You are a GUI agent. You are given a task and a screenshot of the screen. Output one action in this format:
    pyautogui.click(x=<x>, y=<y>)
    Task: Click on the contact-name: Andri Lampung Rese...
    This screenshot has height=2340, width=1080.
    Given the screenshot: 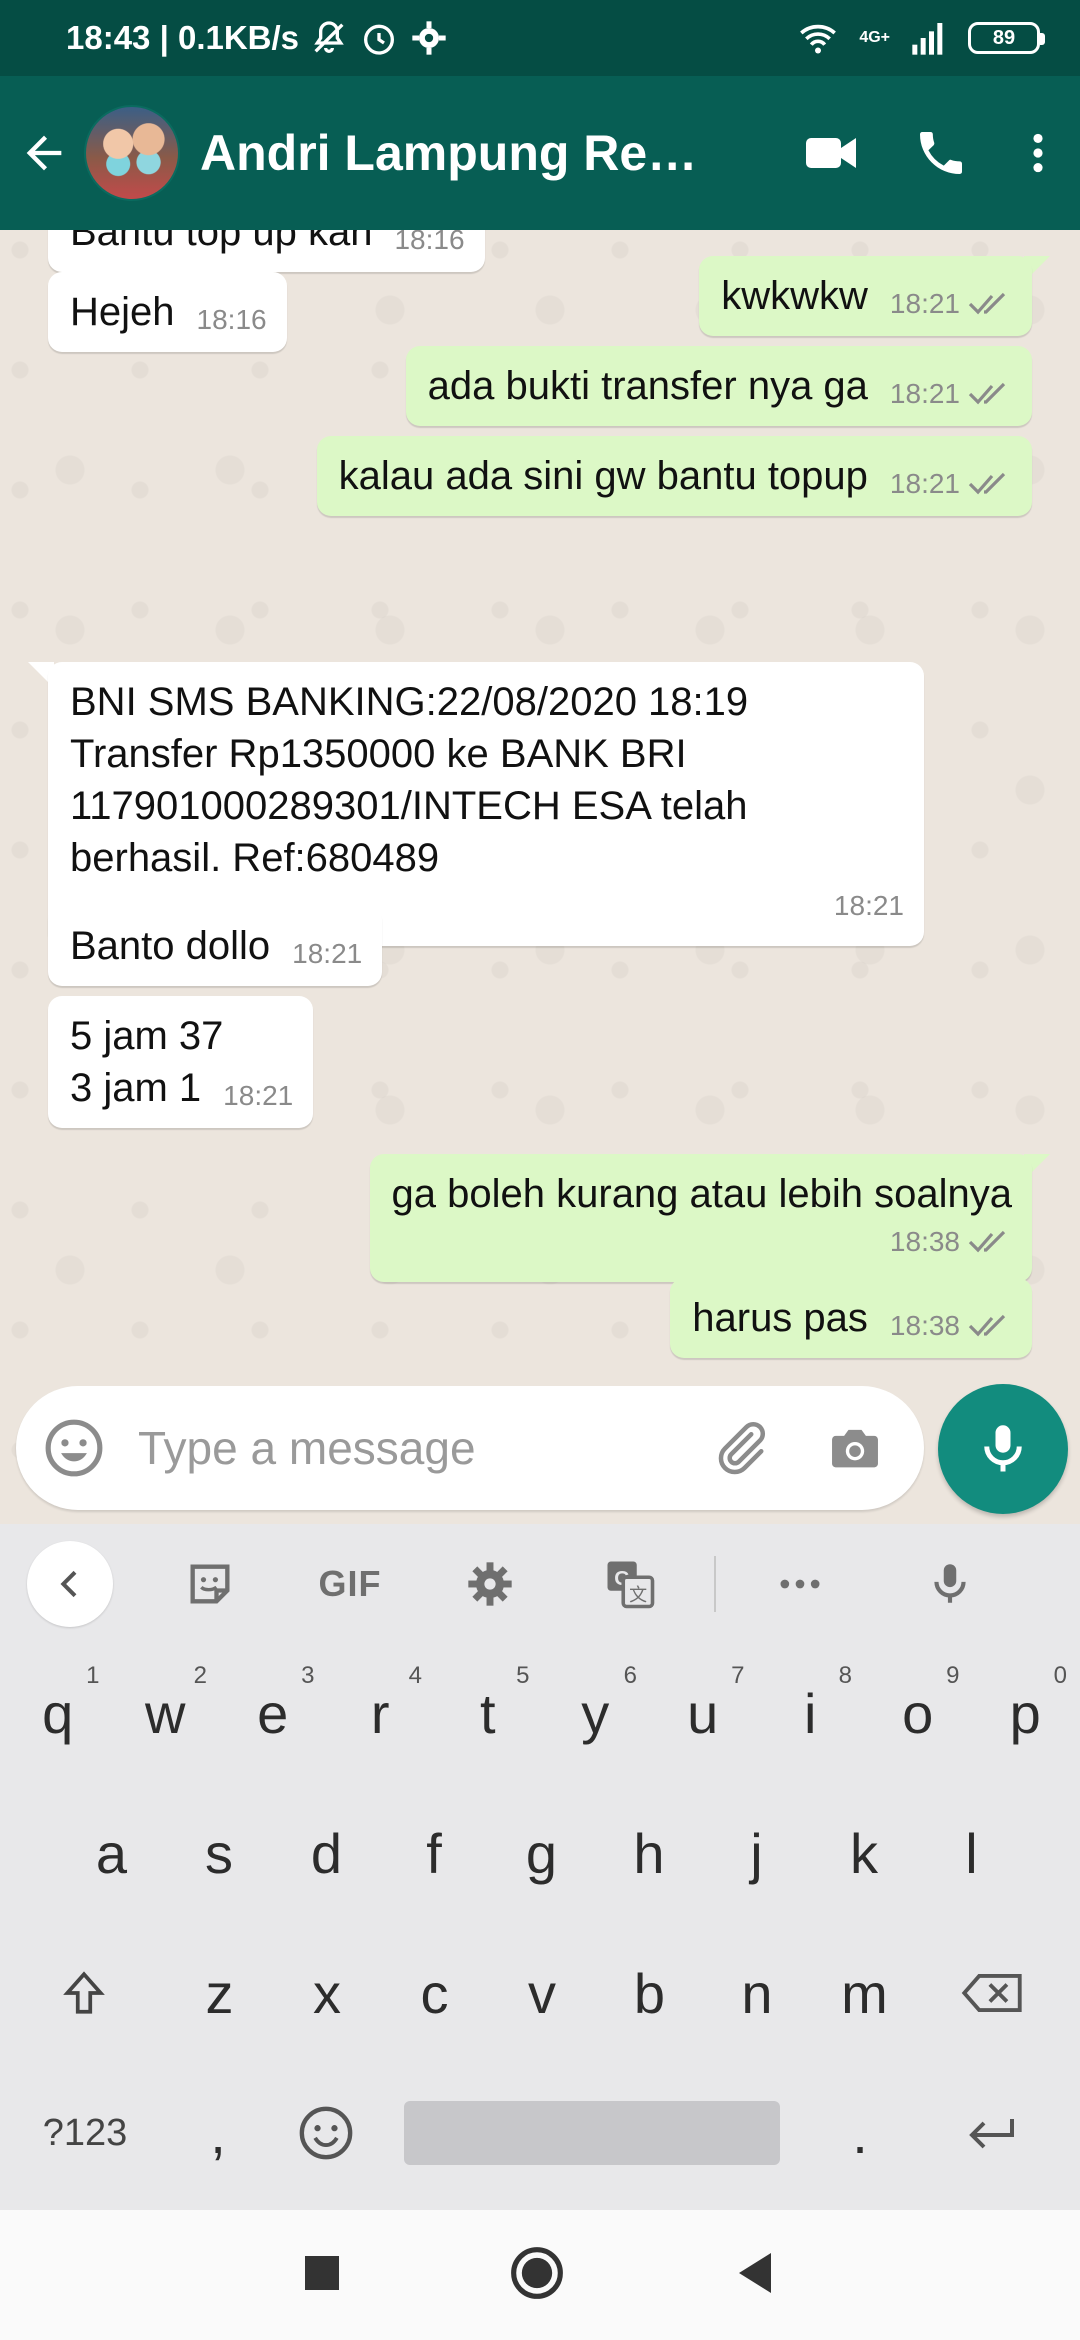 What is the action you would take?
    pyautogui.click(x=460, y=153)
    